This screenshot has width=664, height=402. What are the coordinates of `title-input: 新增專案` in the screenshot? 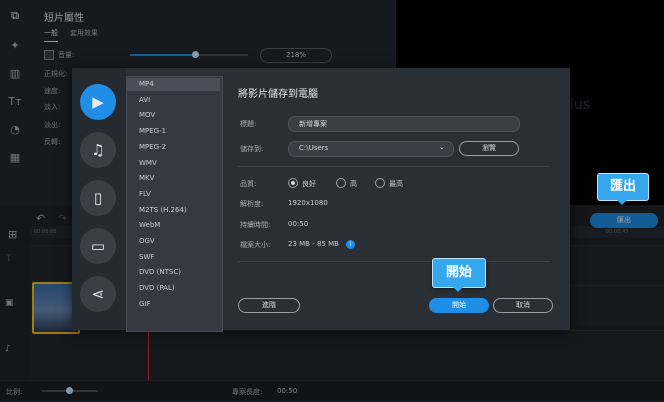 It's located at (404, 124).